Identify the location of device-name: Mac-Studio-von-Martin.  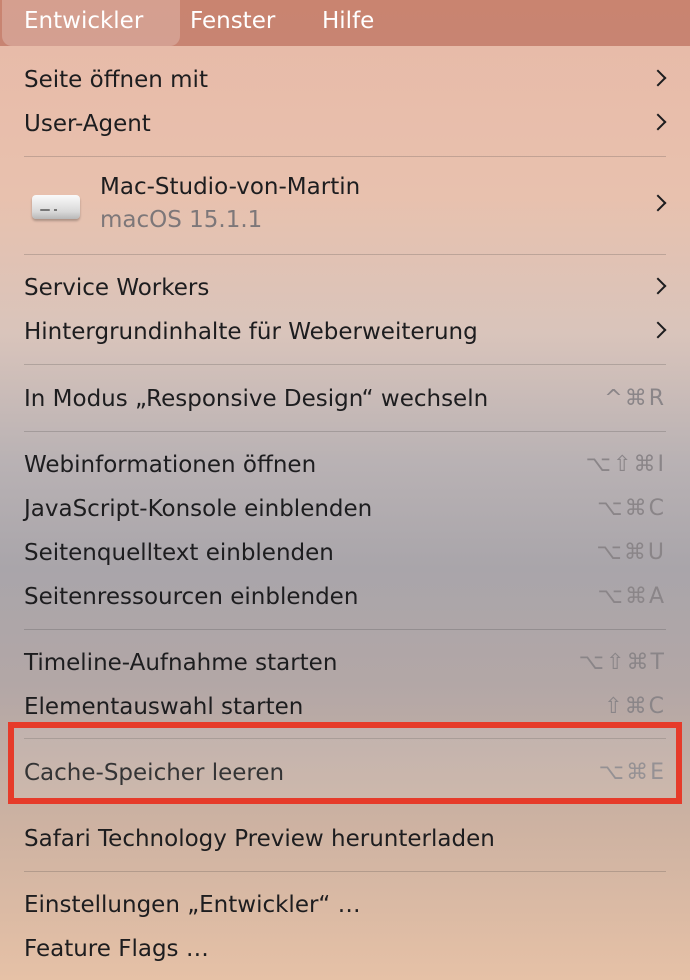
(230, 187).